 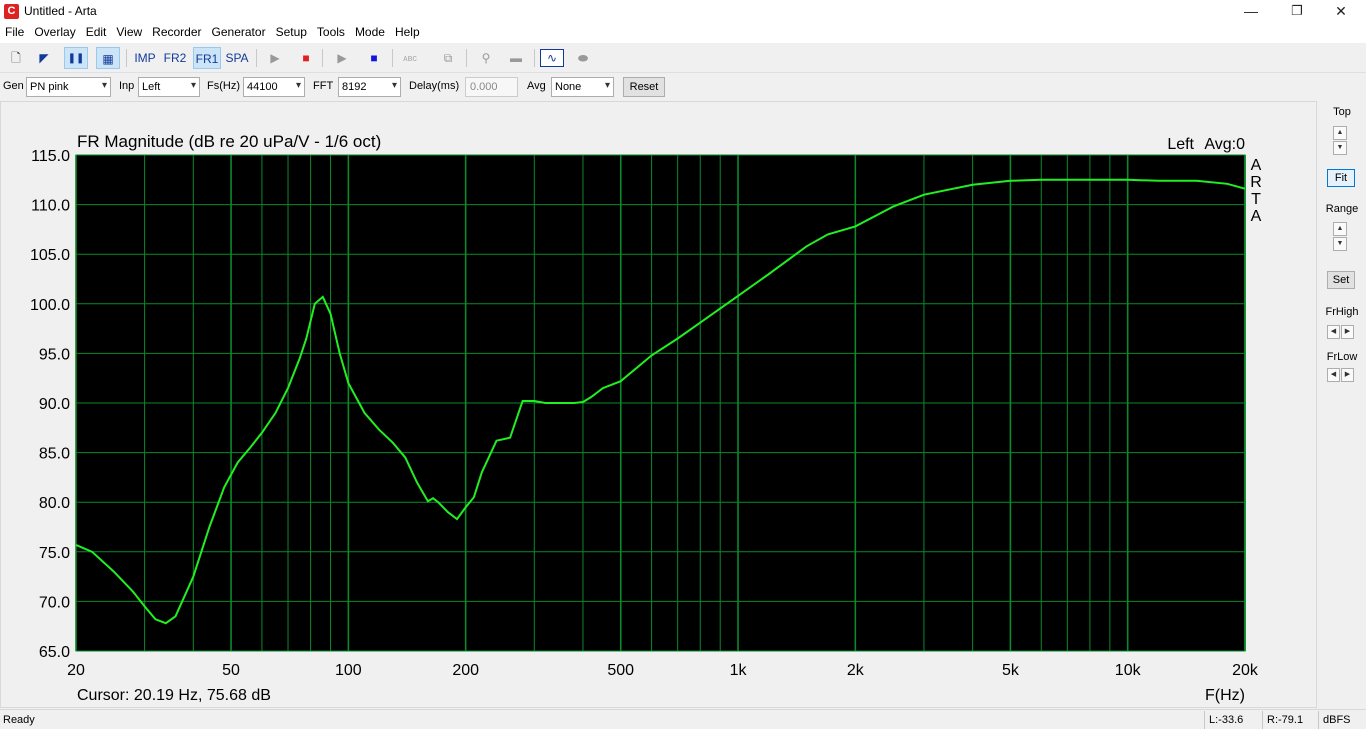 What do you see at coordinates (237, 58) in the screenshot?
I see `spa-button: SPA` at bounding box center [237, 58].